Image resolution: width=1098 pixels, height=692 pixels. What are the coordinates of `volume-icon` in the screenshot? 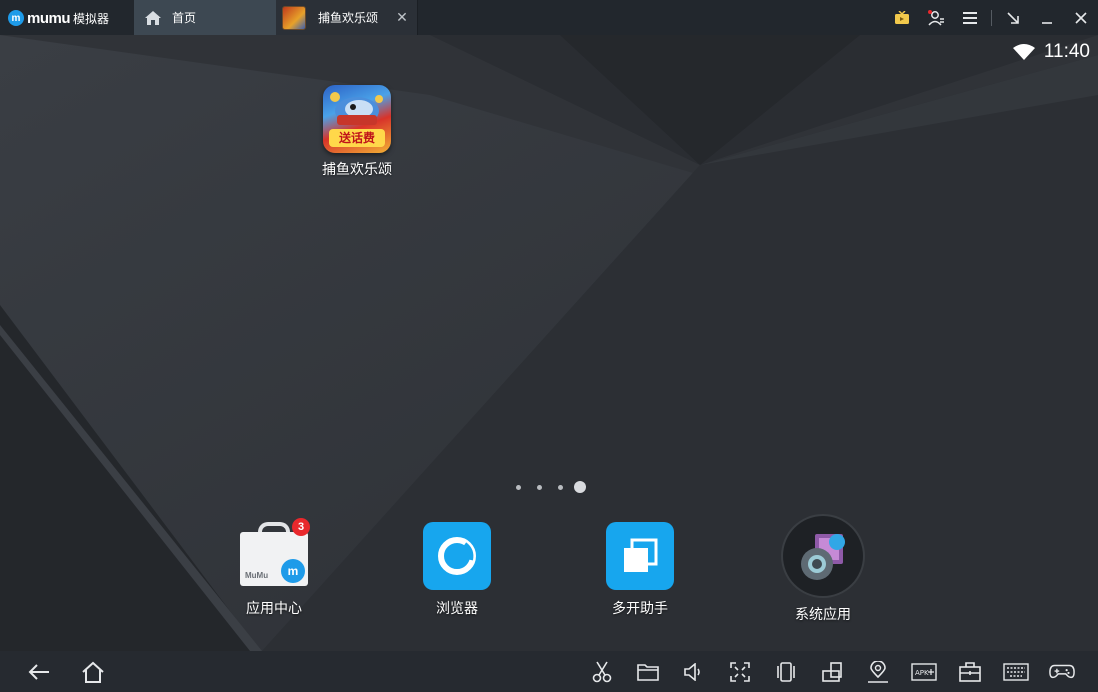 It's located at (694, 672).